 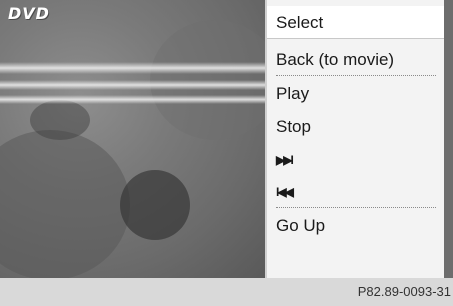 What do you see at coordinates (285, 192) in the screenshot?
I see `skip-back-icon: I◀◀` at bounding box center [285, 192].